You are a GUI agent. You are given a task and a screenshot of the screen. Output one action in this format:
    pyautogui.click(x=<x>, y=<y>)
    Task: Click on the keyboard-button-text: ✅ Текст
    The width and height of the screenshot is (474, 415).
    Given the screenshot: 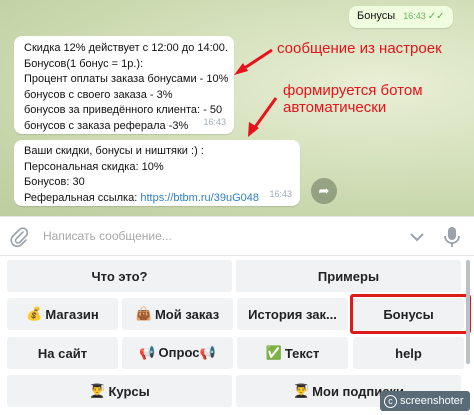 What is the action you would take?
    pyautogui.click(x=292, y=353)
    